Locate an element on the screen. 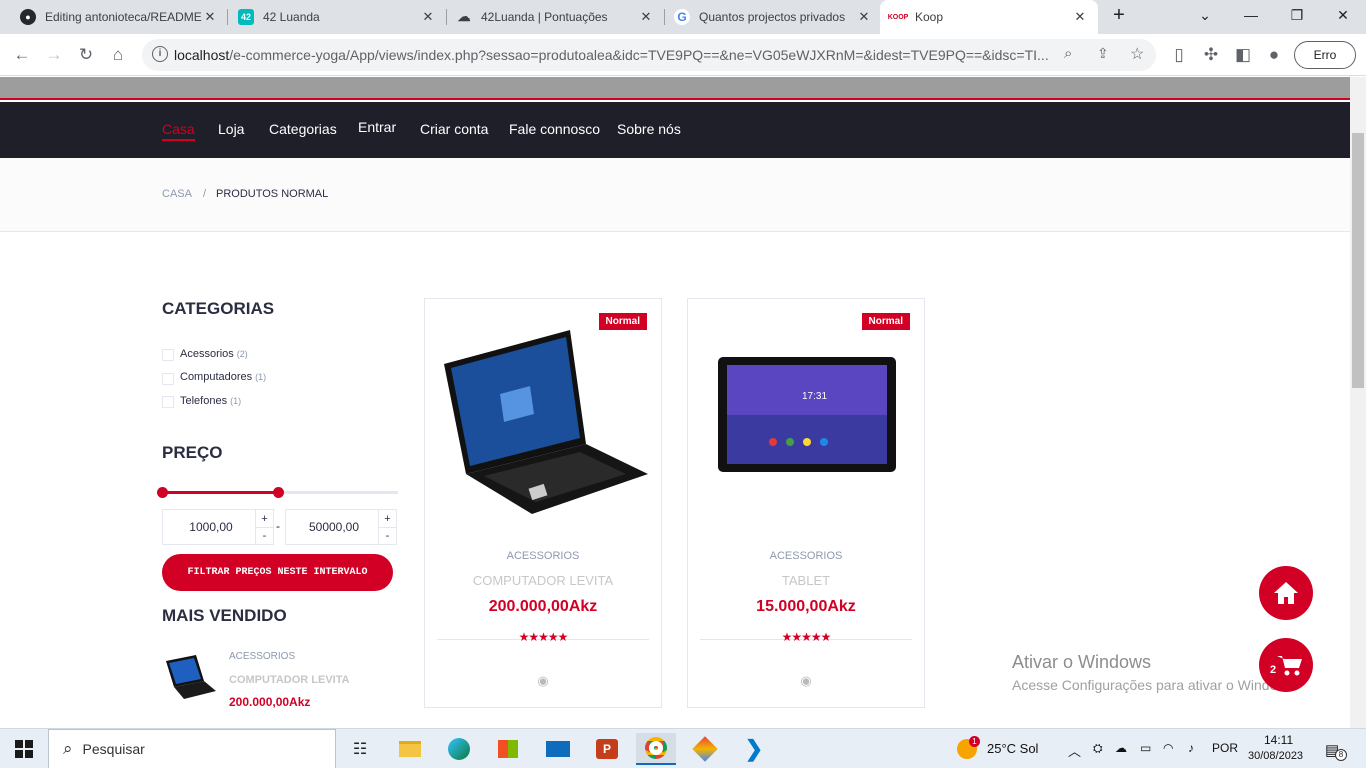 The width and height of the screenshot is (1366, 768). chevron-down-icon: ⌄ is located at coordinates (1205, 15).